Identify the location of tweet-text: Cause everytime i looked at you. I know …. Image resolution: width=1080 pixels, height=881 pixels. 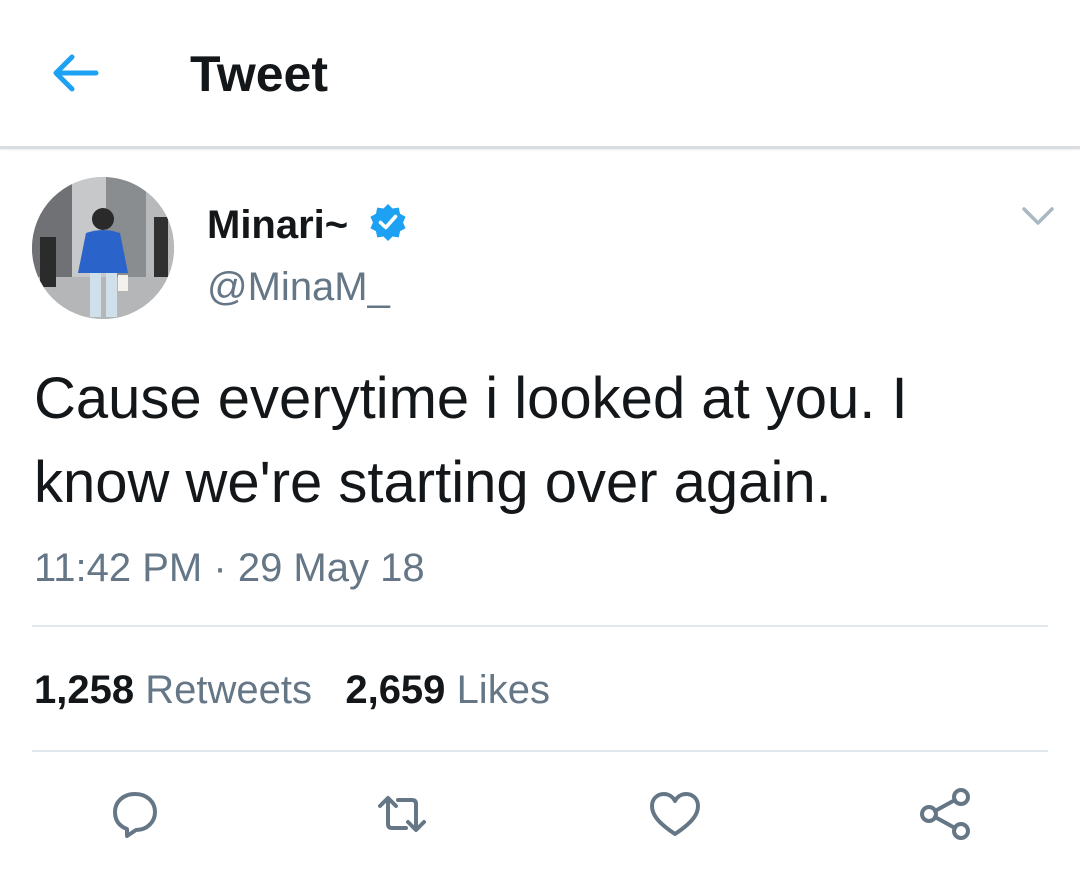
(471, 440).